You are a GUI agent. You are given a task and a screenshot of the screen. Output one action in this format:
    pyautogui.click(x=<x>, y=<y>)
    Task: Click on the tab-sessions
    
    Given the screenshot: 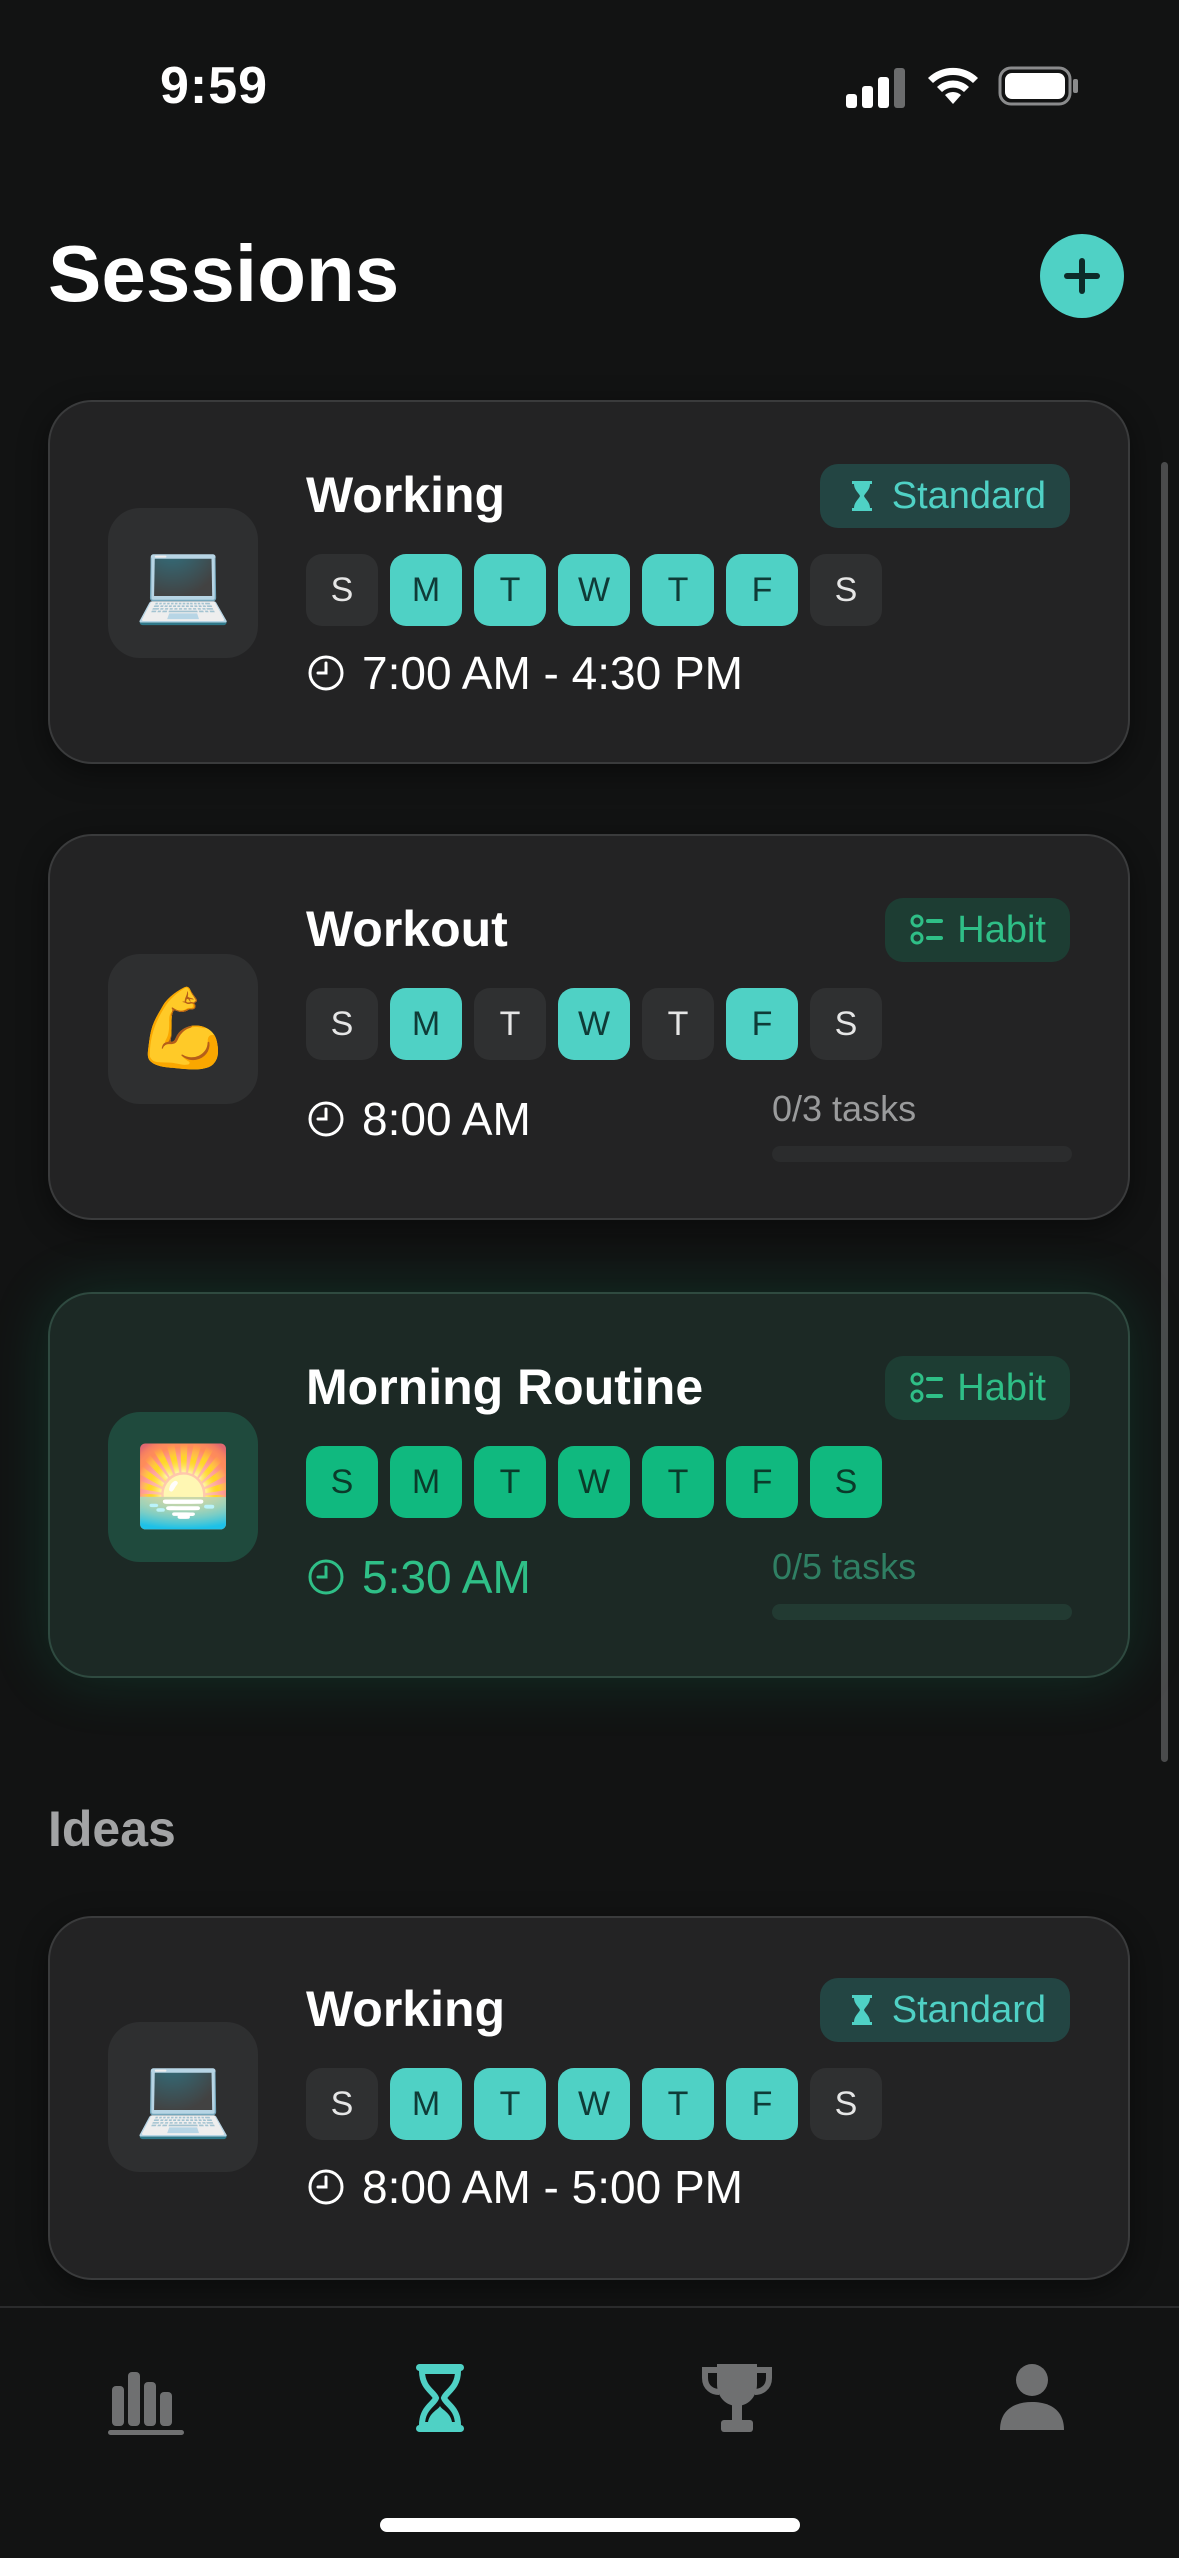 What is the action you would take?
    pyautogui.click(x=440, y=2398)
    